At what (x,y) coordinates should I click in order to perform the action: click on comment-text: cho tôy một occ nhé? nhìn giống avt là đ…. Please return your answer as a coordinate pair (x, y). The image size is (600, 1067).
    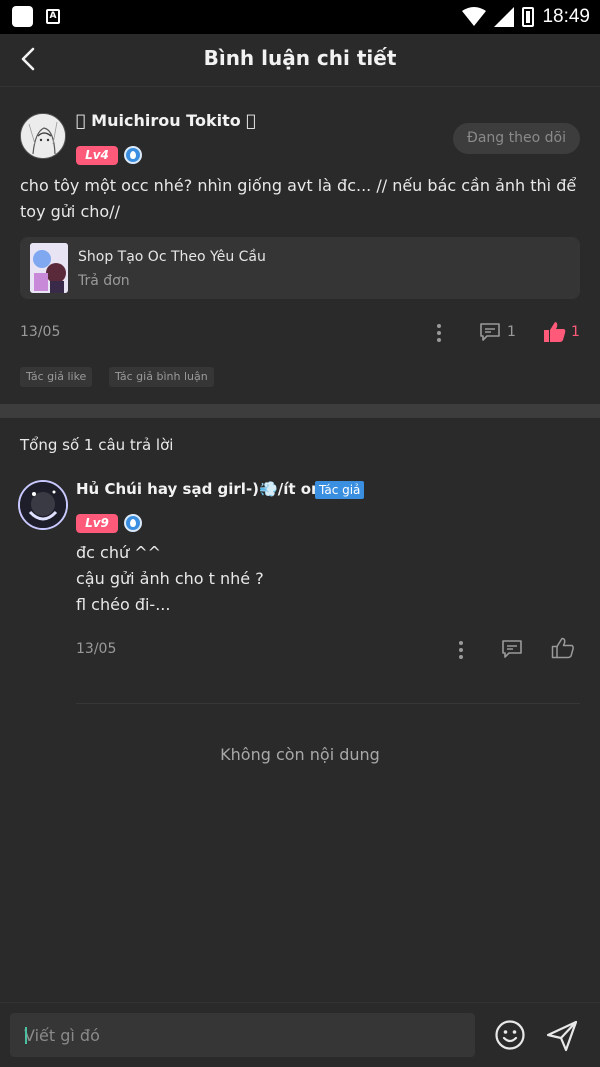
    Looking at the image, I should click on (298, 198).